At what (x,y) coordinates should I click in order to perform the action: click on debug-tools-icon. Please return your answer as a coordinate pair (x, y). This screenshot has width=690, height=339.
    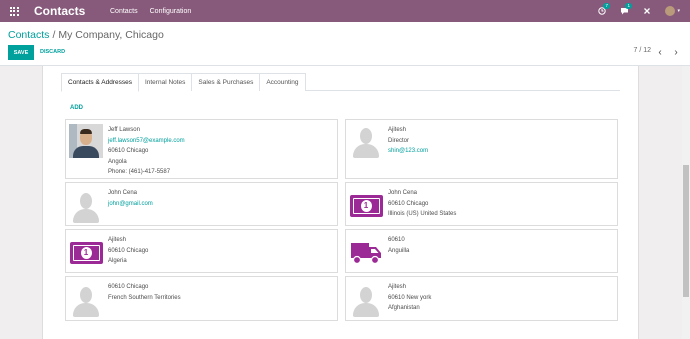
    Looking at the image, I should click on (647, 11).